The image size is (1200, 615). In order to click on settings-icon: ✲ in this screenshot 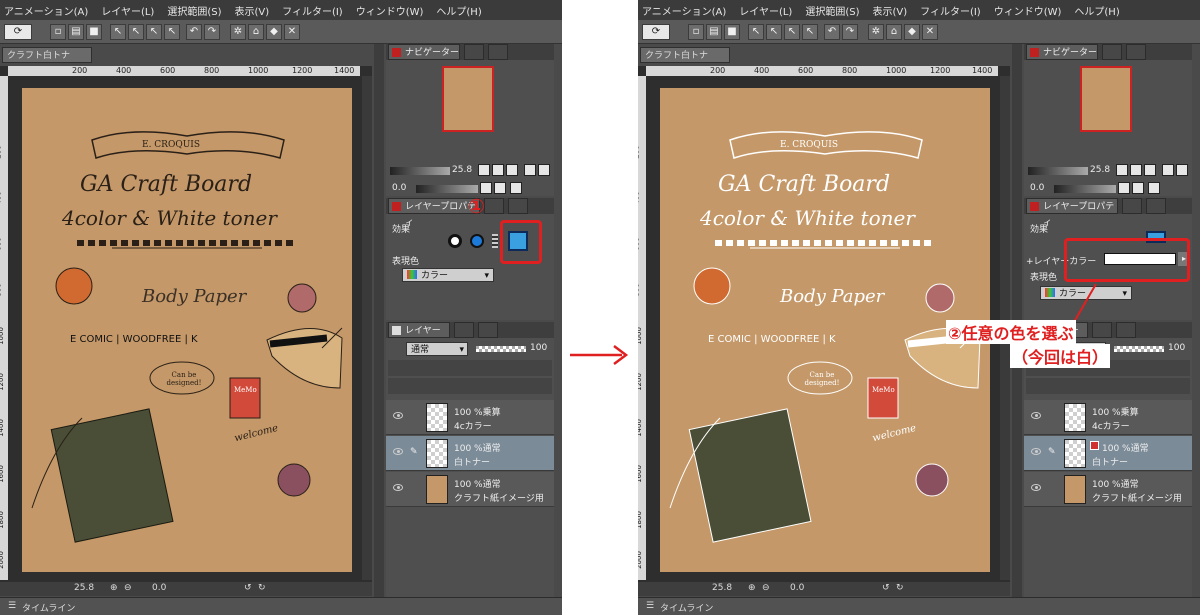, I will do `click(238, 32)`.